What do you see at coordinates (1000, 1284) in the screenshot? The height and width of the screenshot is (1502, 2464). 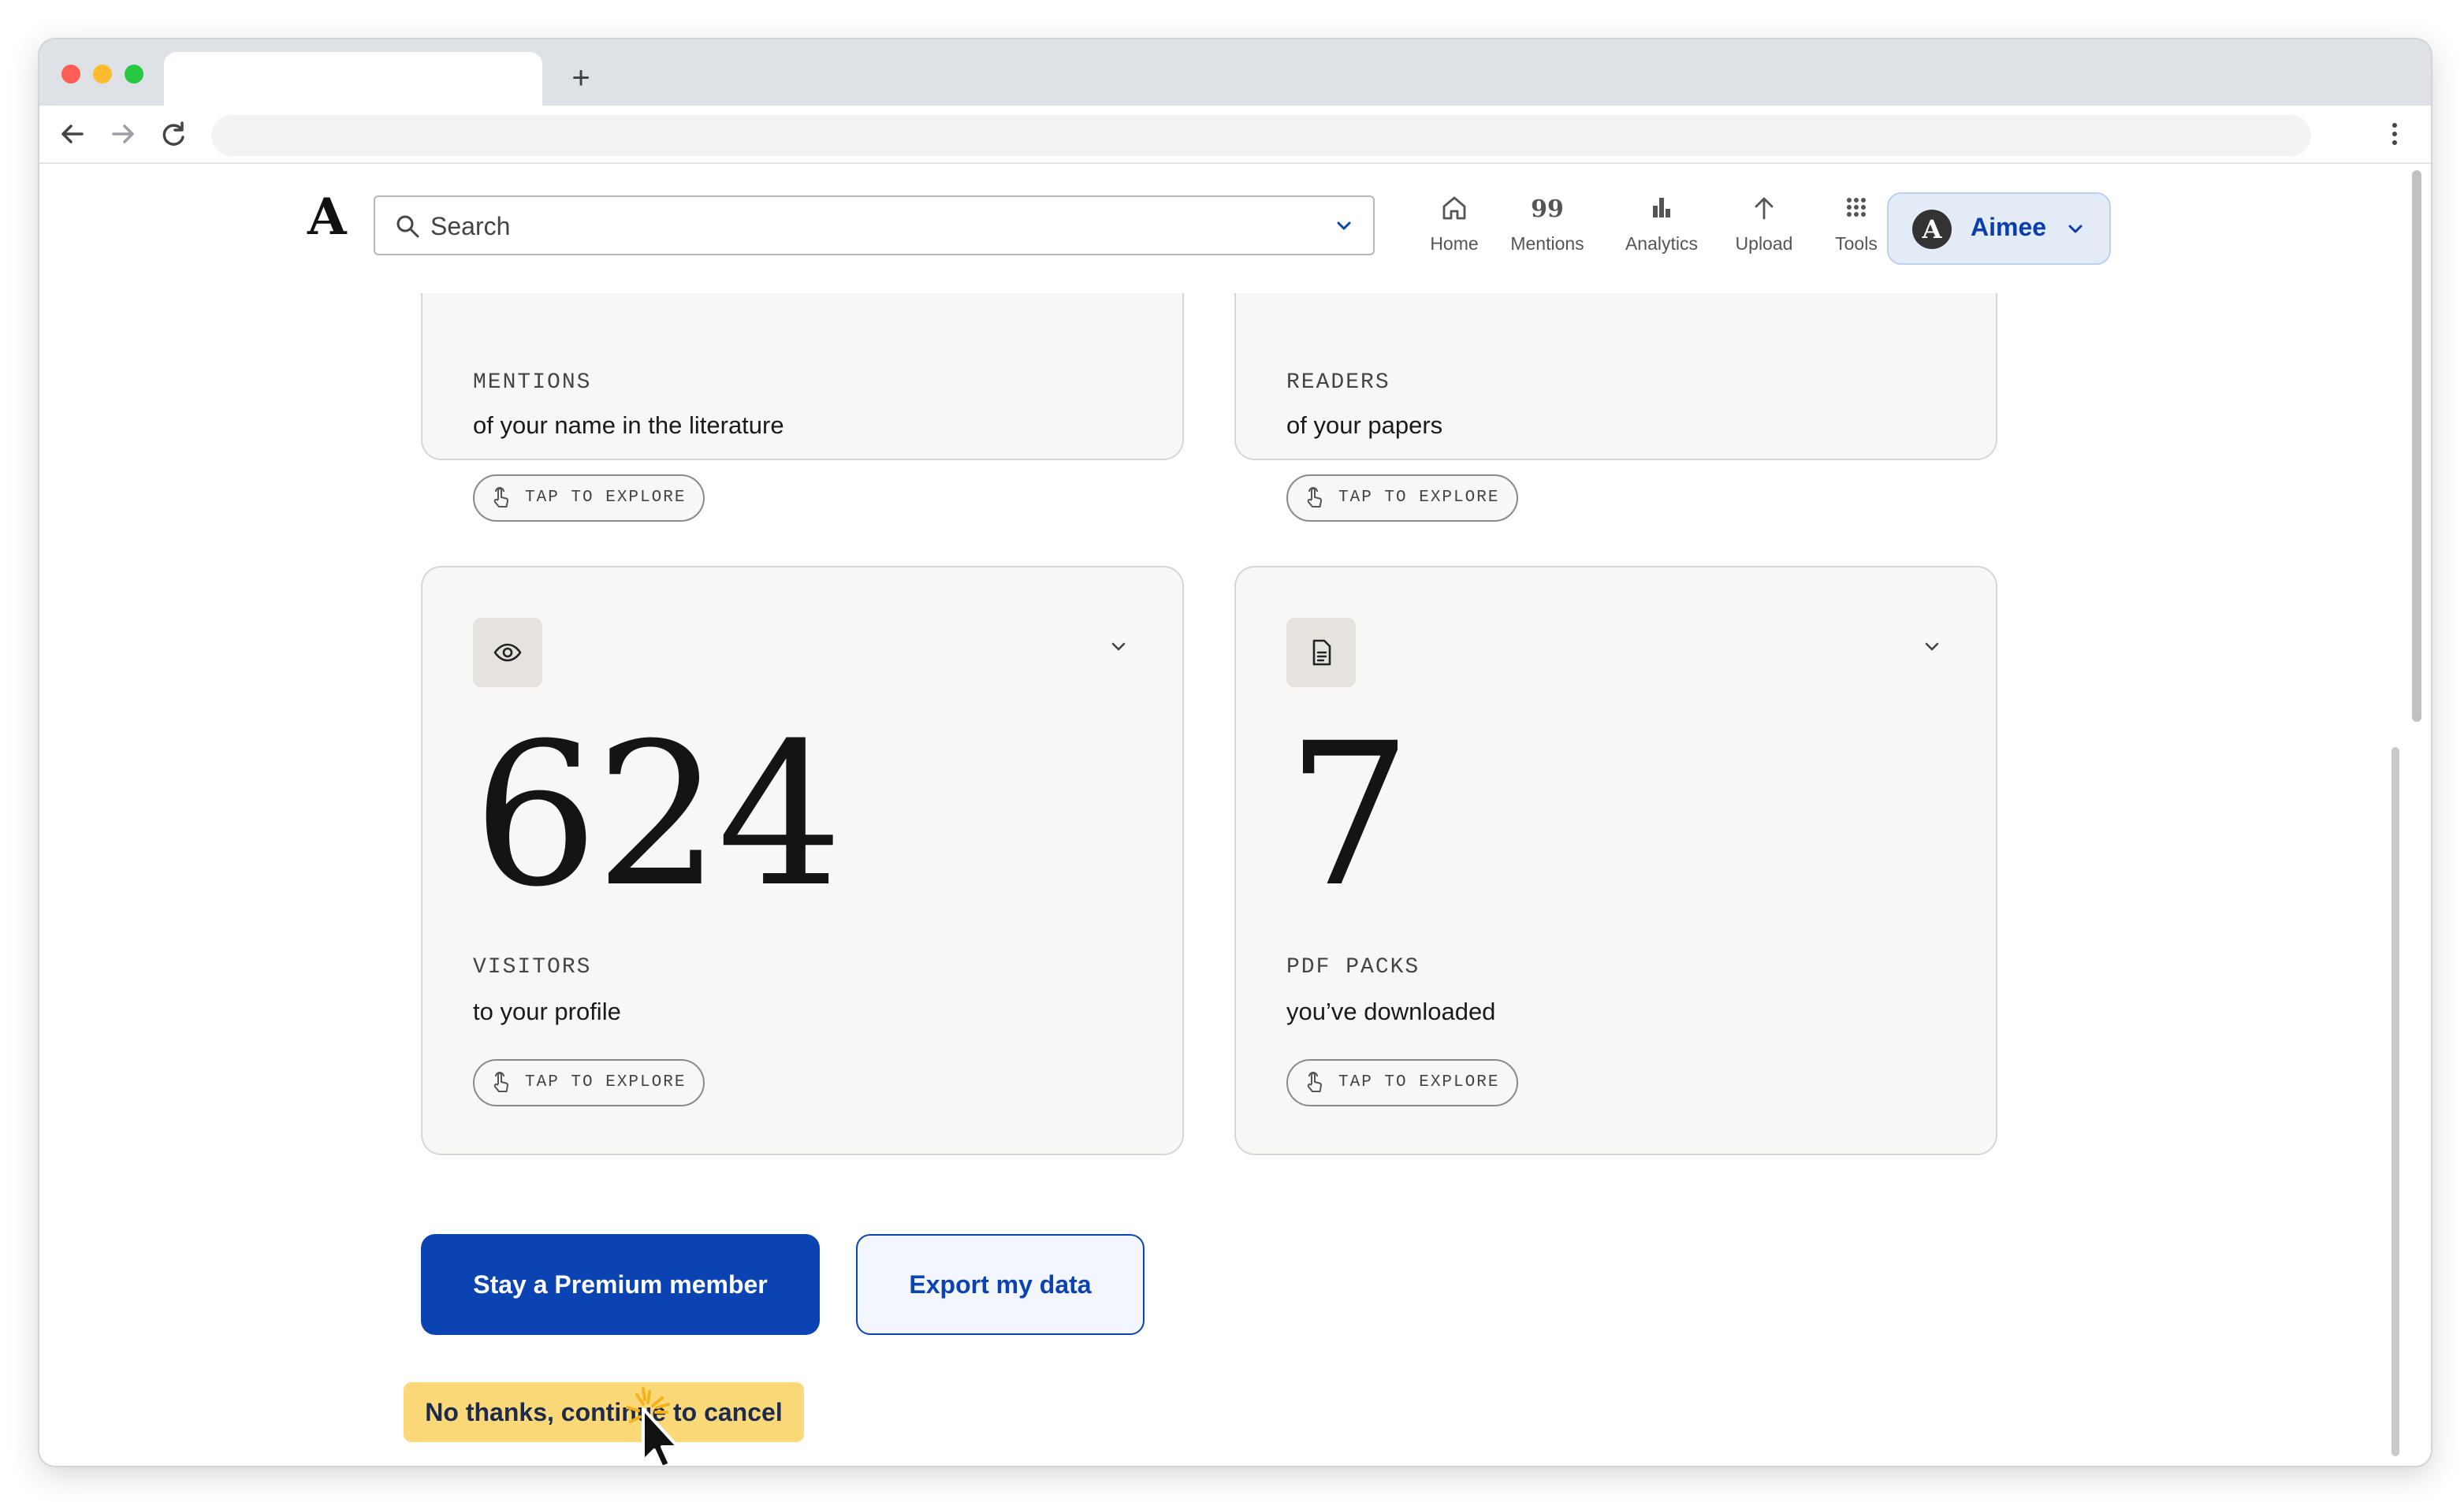 I see `export-data-button: Export my data` at bounding box center [1000, 1284].